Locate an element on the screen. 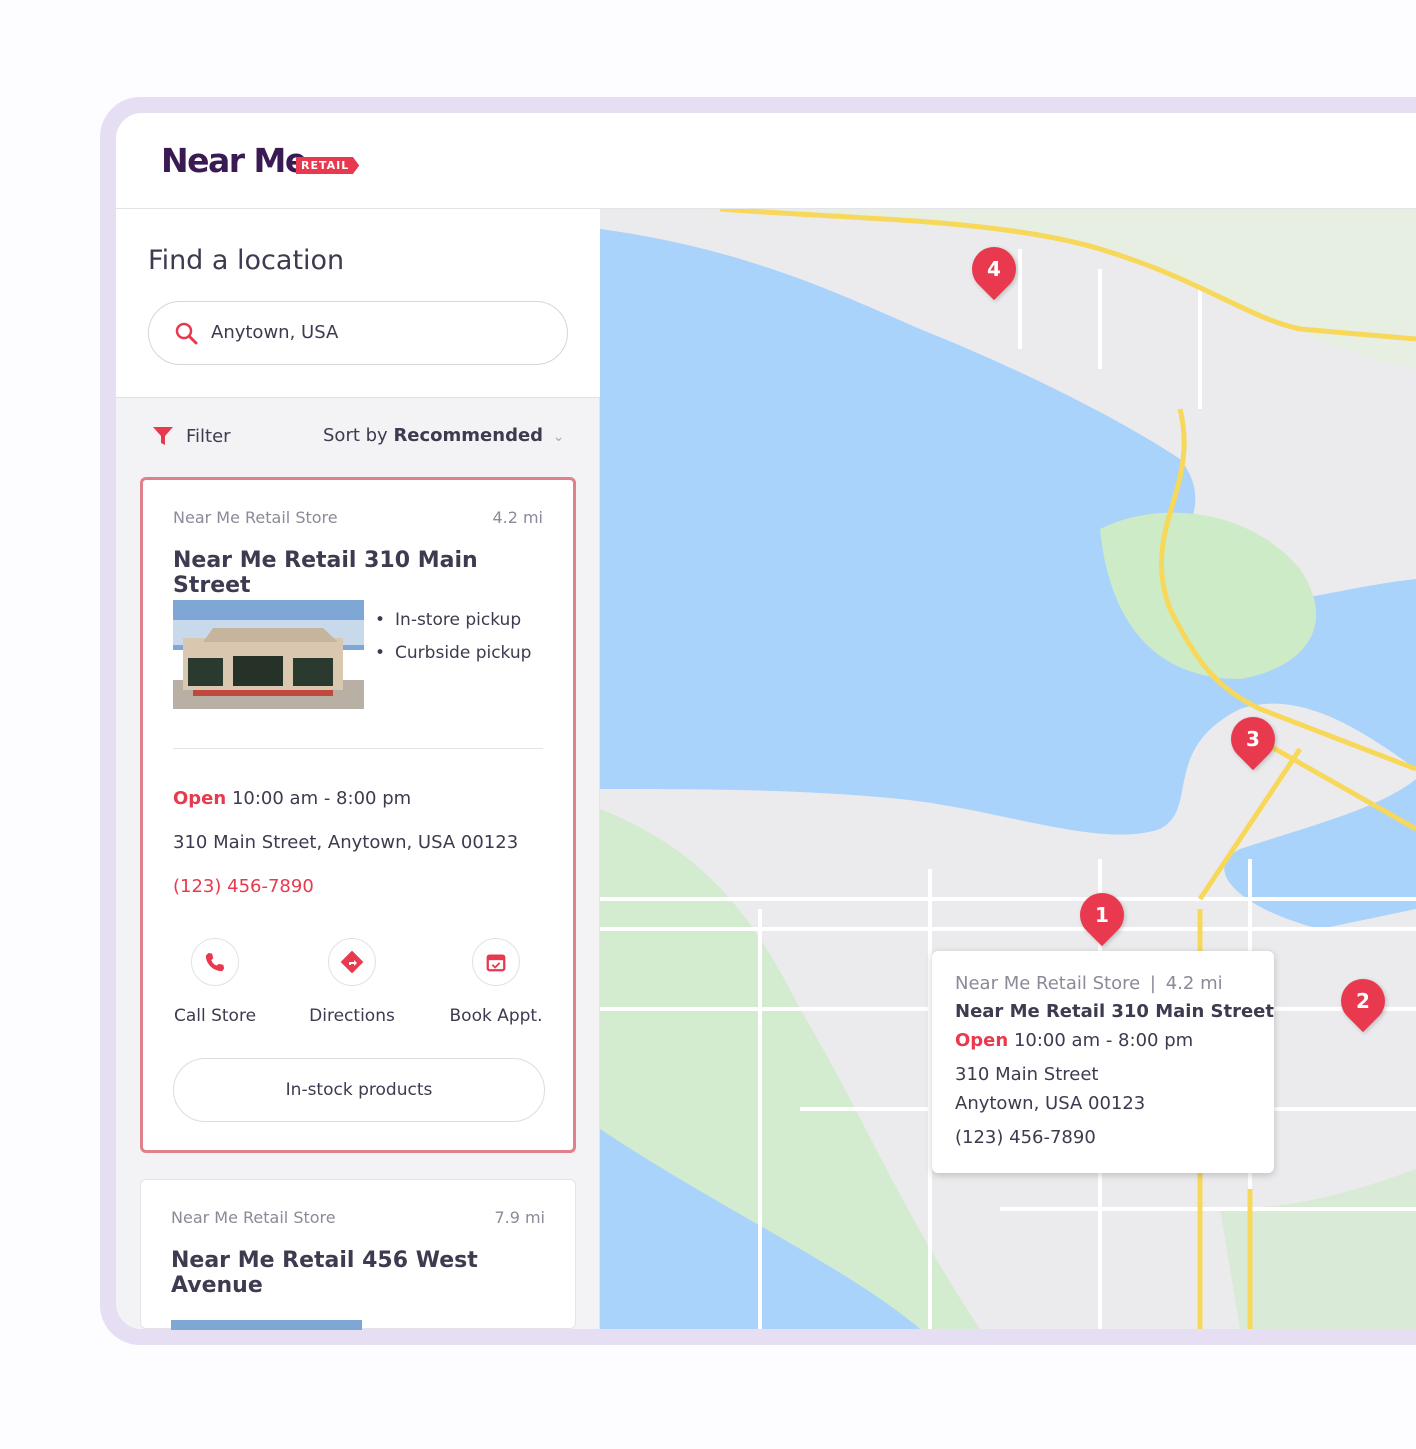 The height and width of the screenshot is (1449, 1416). filter-button: Filter is located at coordinates (191, 436).